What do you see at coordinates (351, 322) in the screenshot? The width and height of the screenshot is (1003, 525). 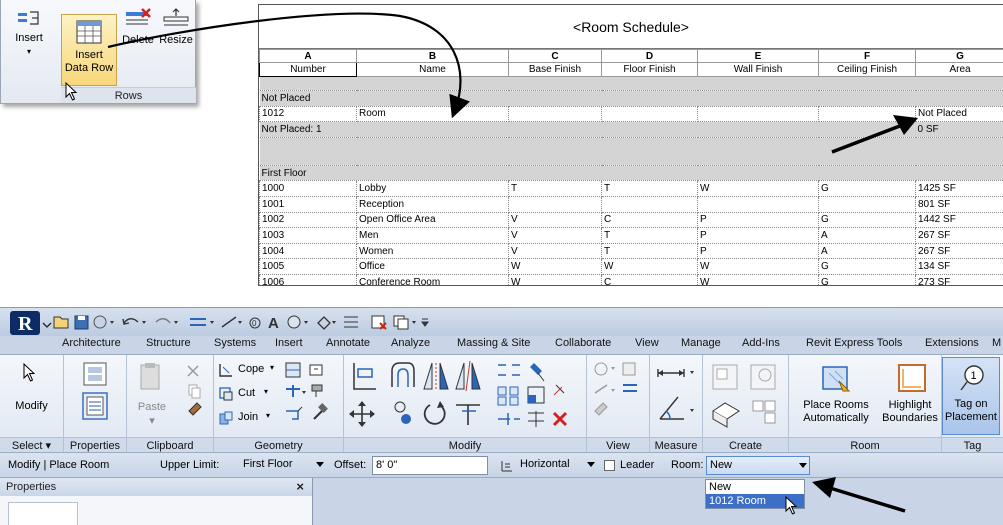 I see `thin-lines-icon` at bounding box center [351, 322].